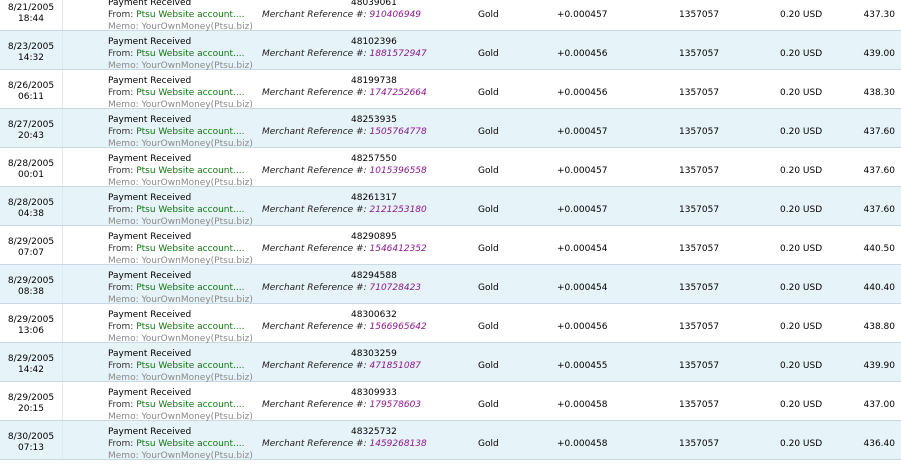  What do you see at coordinates (374, 237) in the screenshot?
I see `batch-number: 48290895` at bounding box center [374, 237].